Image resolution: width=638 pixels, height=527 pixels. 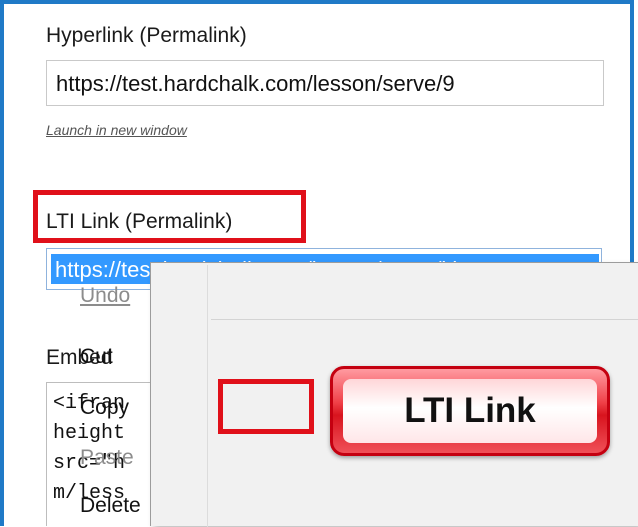 I want to click on callout-text: LTI Link, so click(x=470, y=410).